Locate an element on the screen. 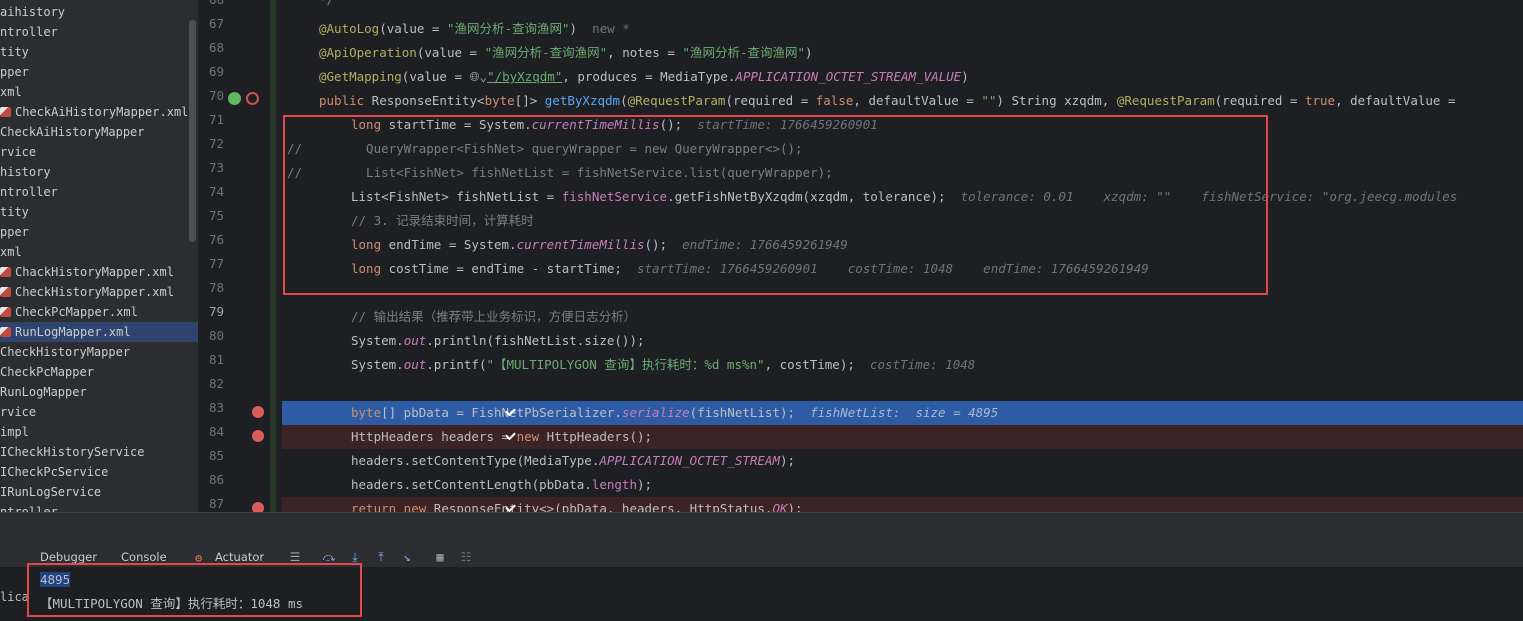 This screenshot has height=621, width=1523. code-line-86: headers.setContentLength(pbData.length); is located at coordinates (502, 484).